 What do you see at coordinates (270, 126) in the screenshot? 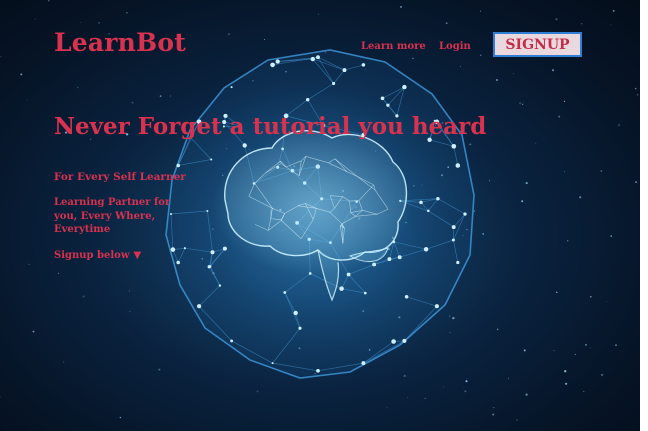
I see `hero-title: Never Forget a tutorial you heard` at bounding box center [270, 126].